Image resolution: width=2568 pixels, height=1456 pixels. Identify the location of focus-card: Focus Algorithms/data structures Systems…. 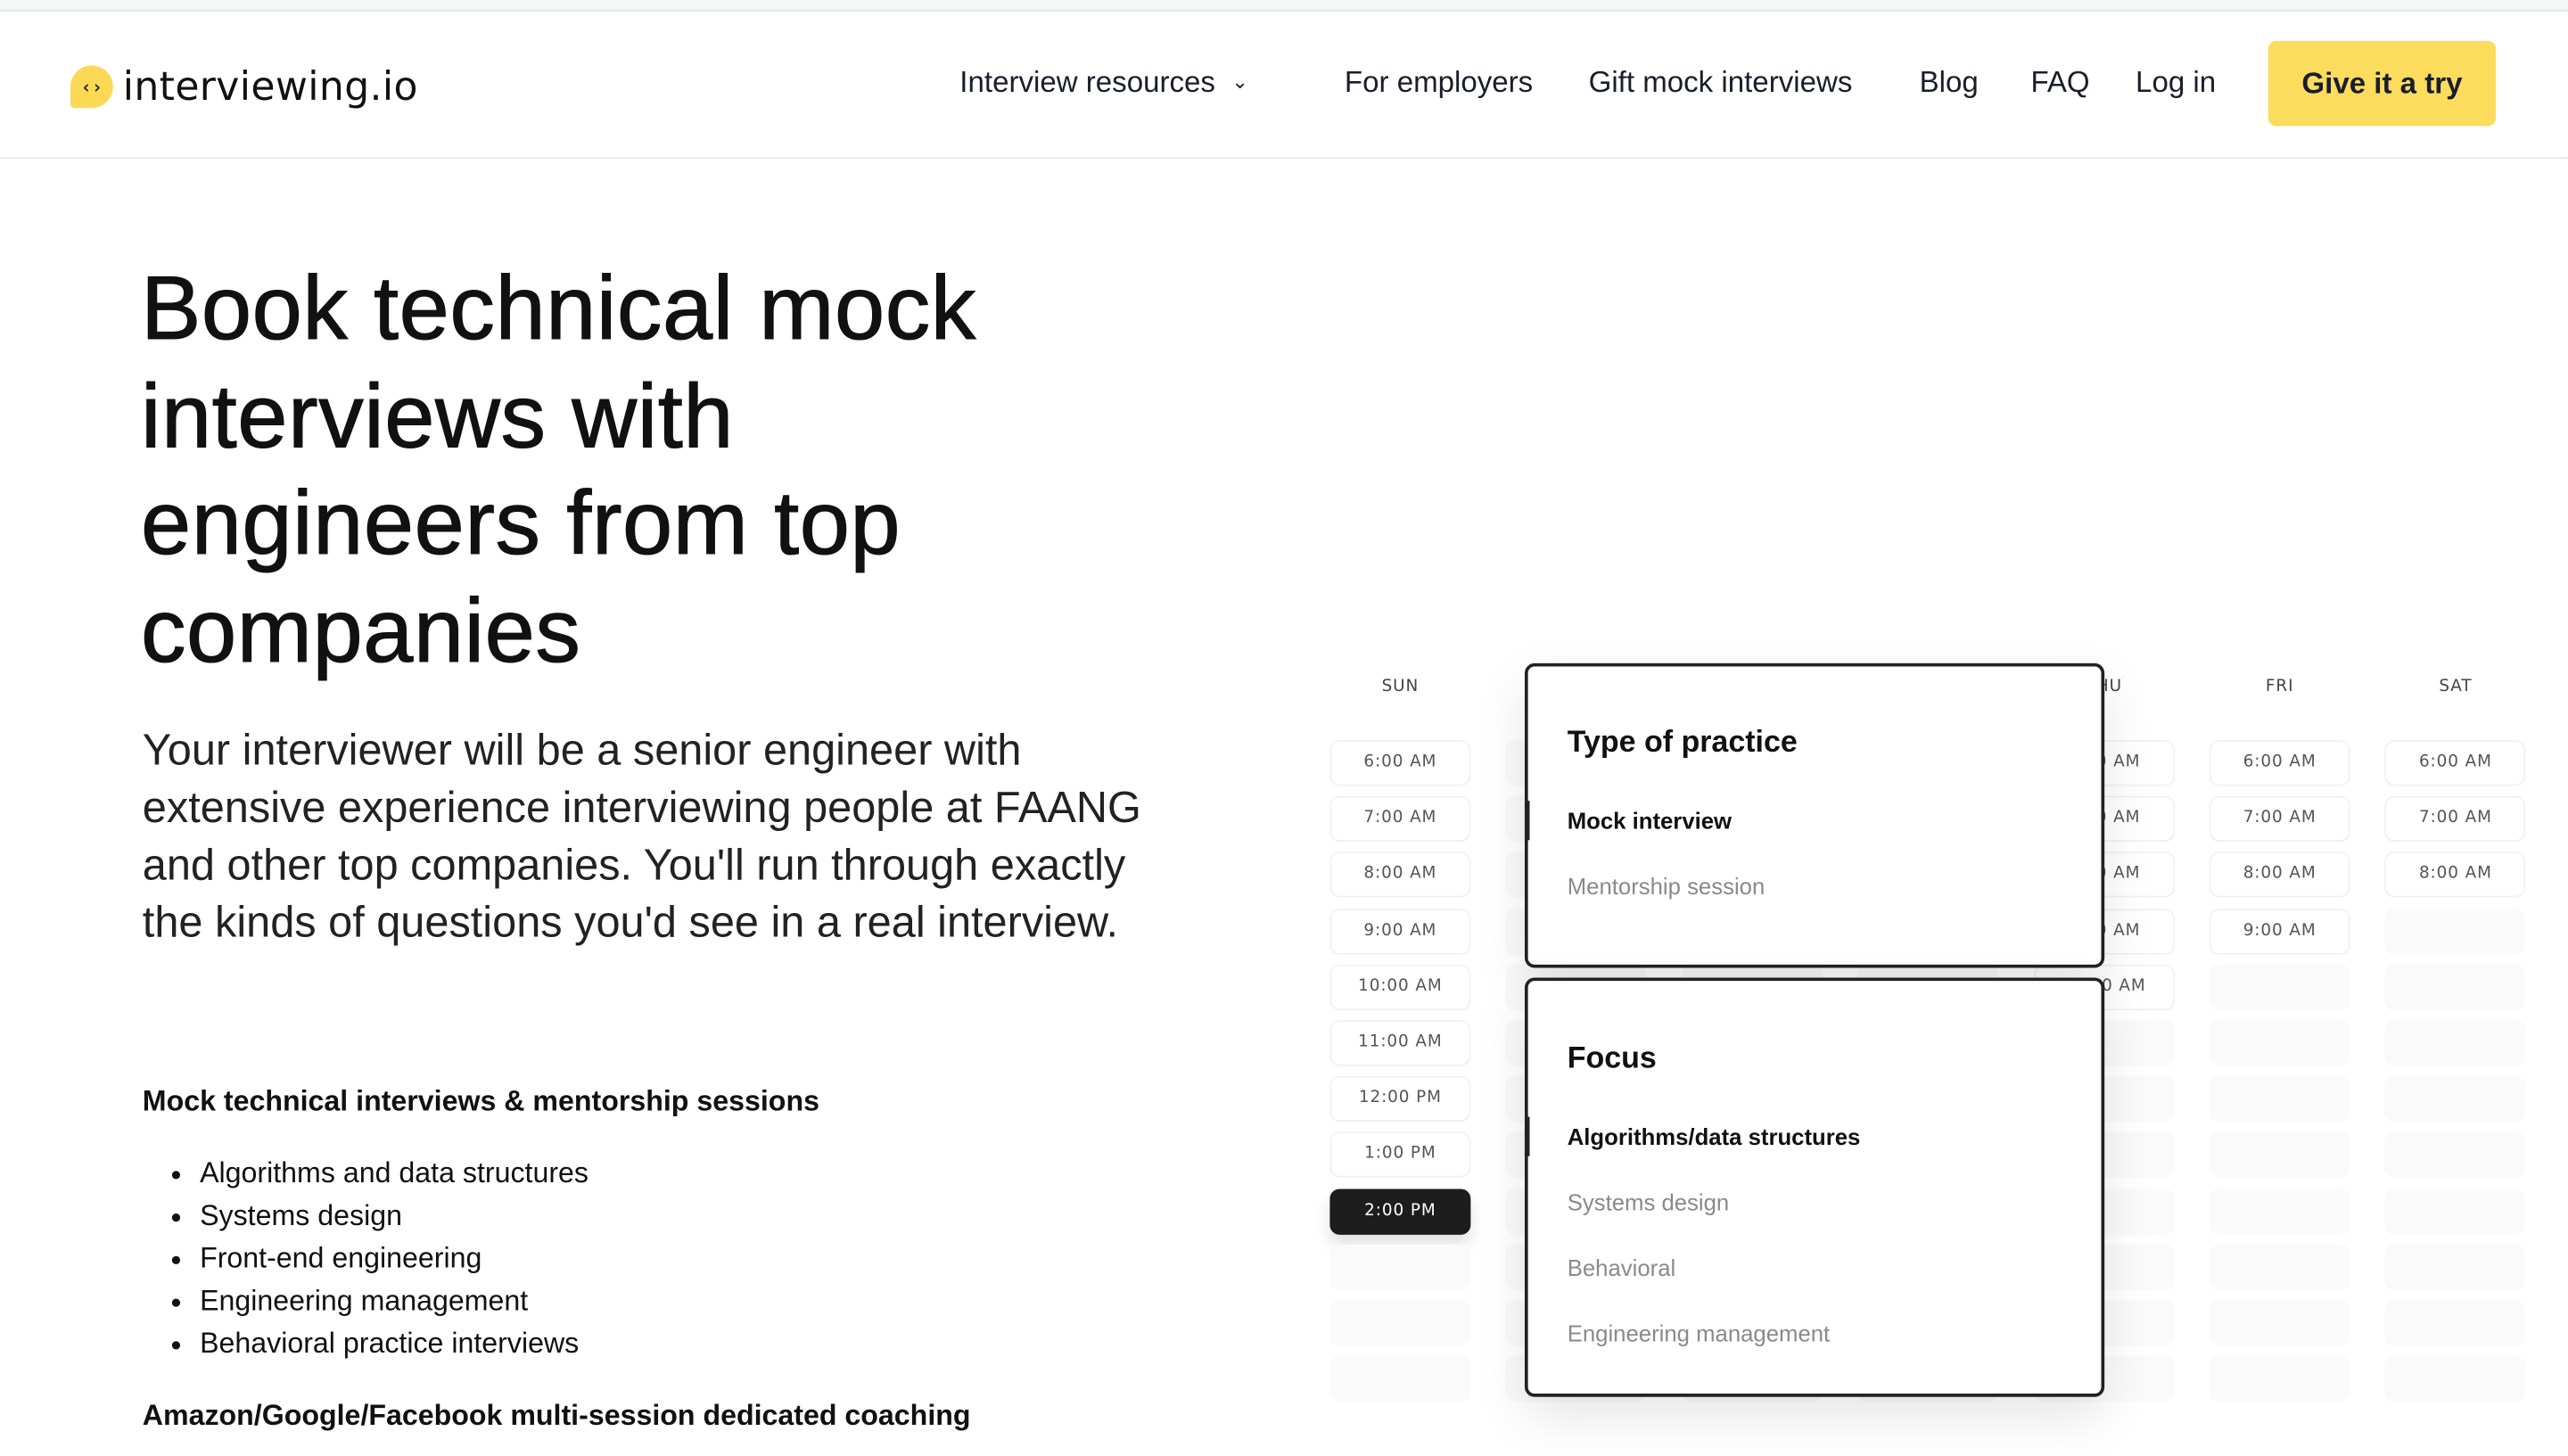
(1814, 1187).